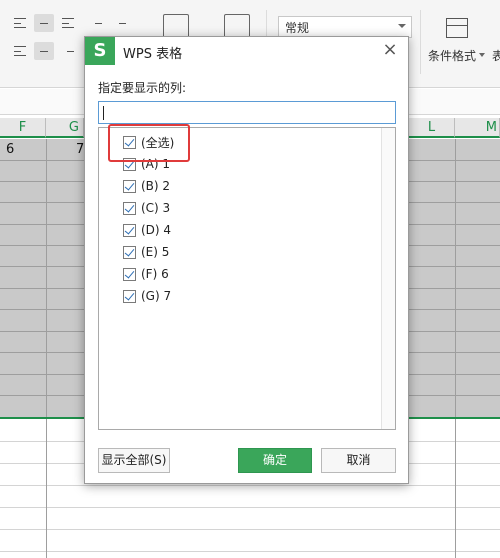 The image size is (500, 558). I want to click on list-item-label: (G) 7, so click(156, 296).